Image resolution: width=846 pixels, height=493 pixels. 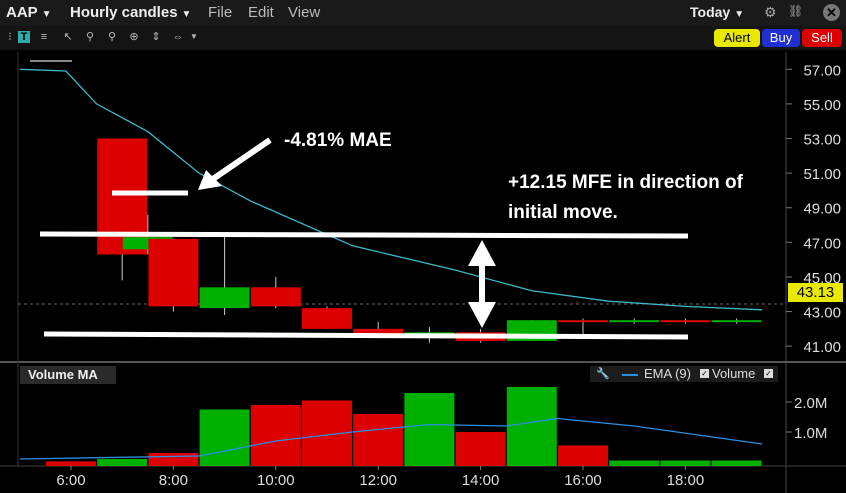 I want to click on time-tick-label: 8:00, so click(x=173, y=480).